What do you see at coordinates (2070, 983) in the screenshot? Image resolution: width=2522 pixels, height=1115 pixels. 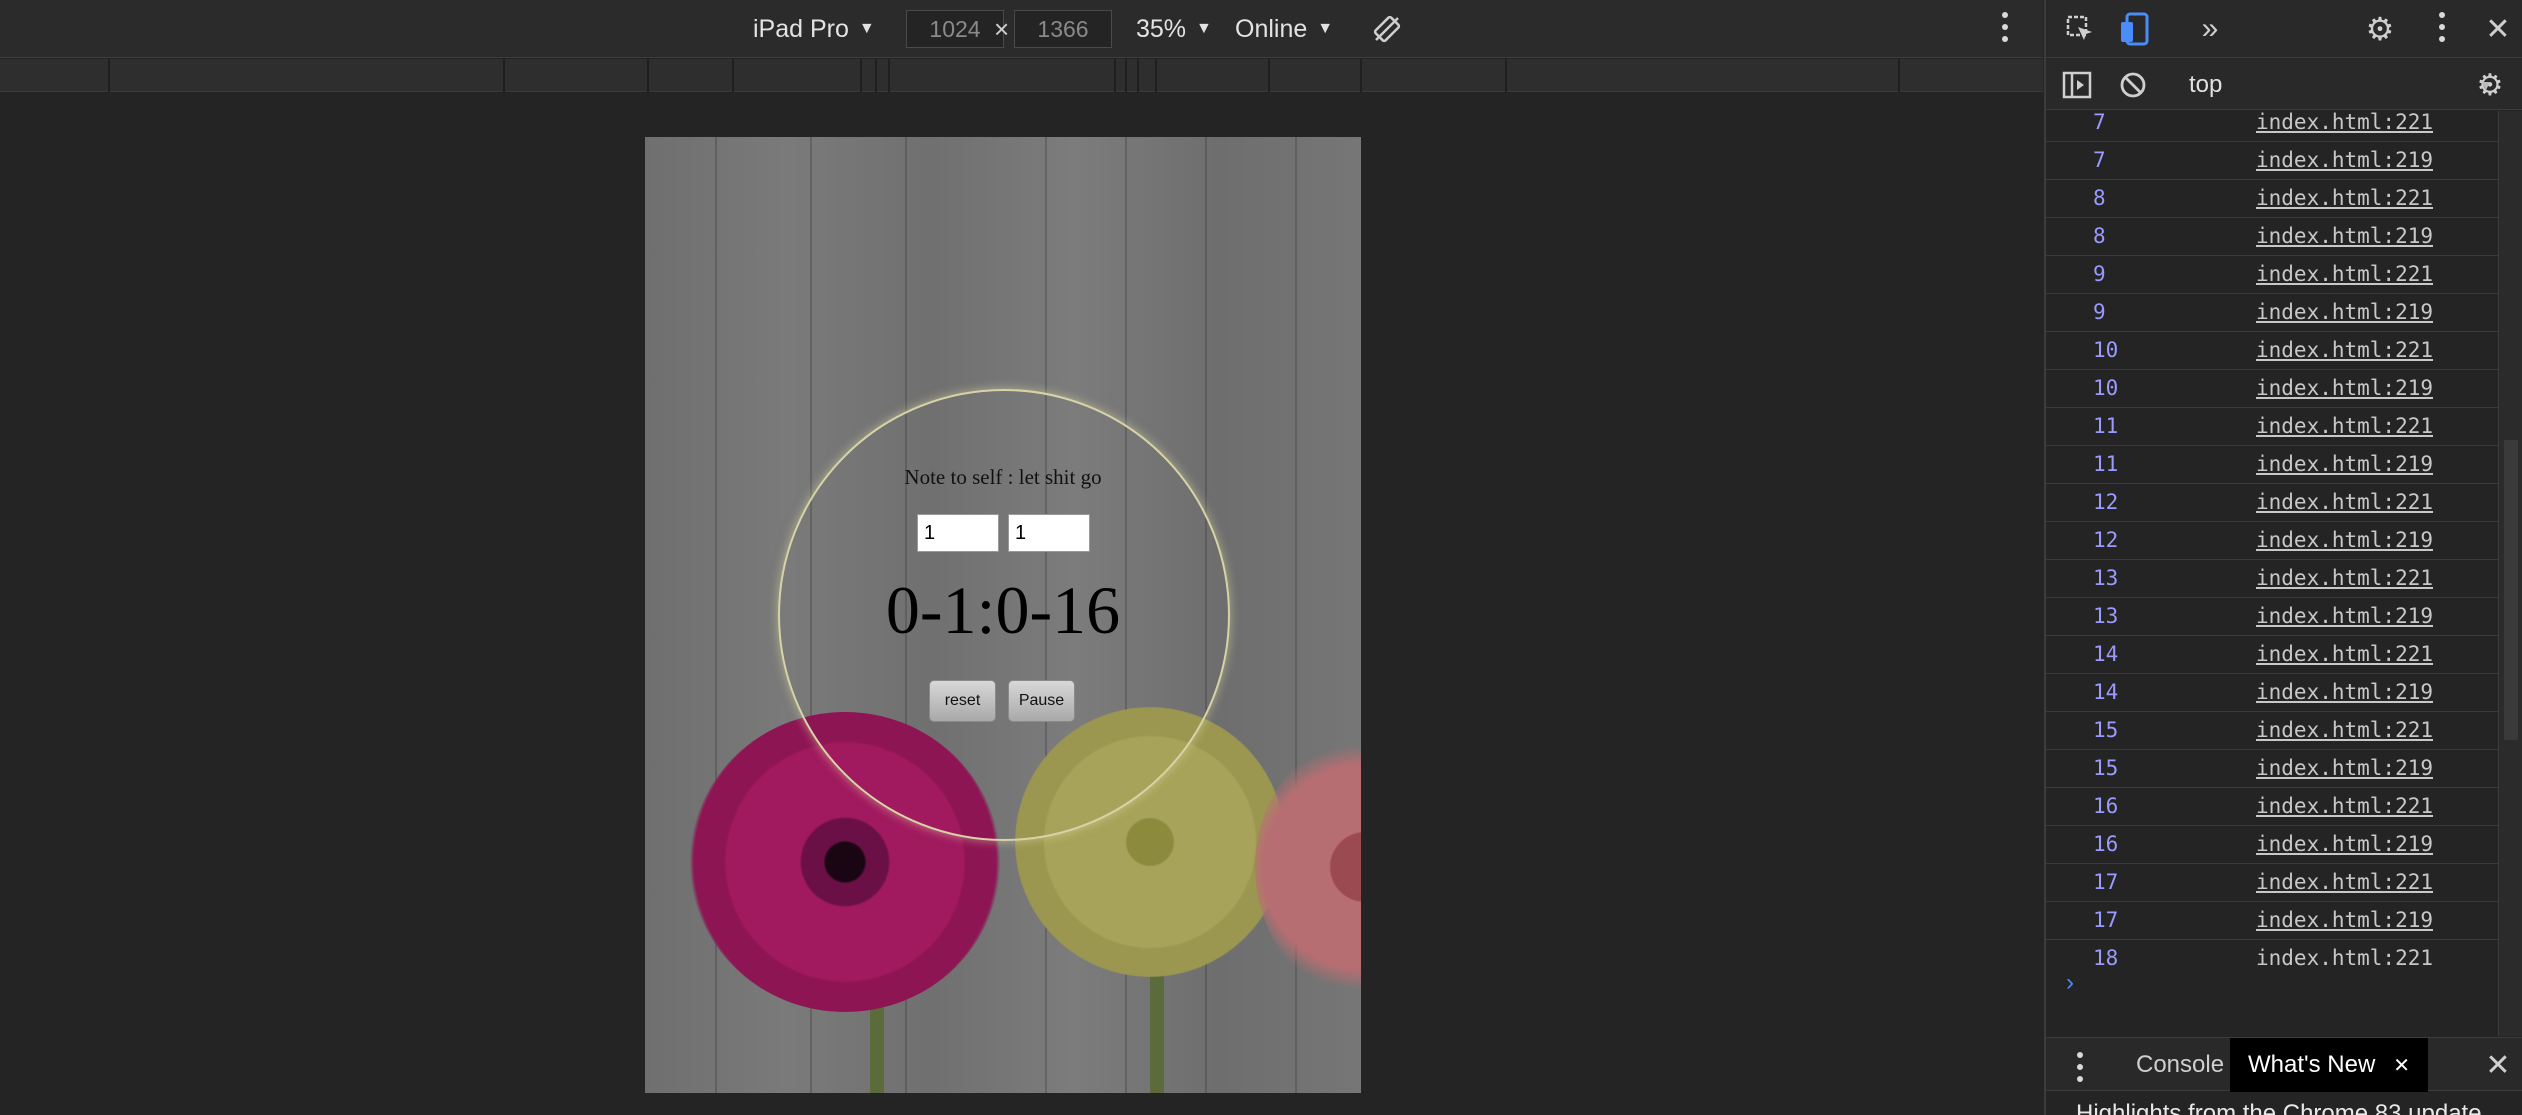 I see `console-prompt: ›` at bounding box center [2070, 983].